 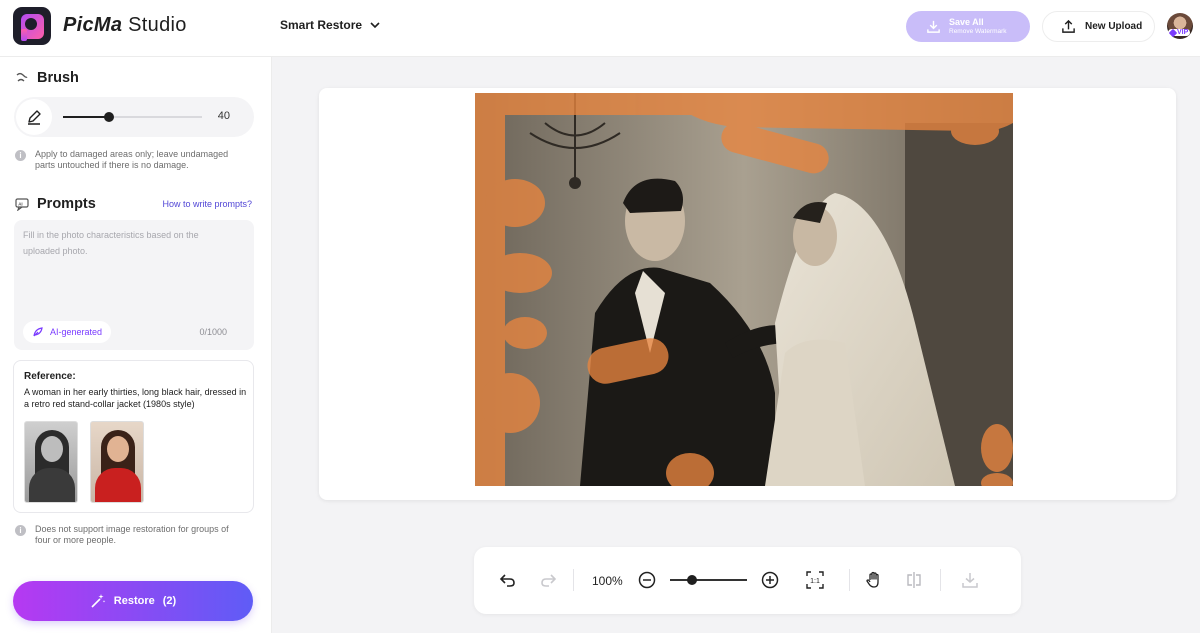 I want to click on chevron-down-icon, so click(x=375, y=25).